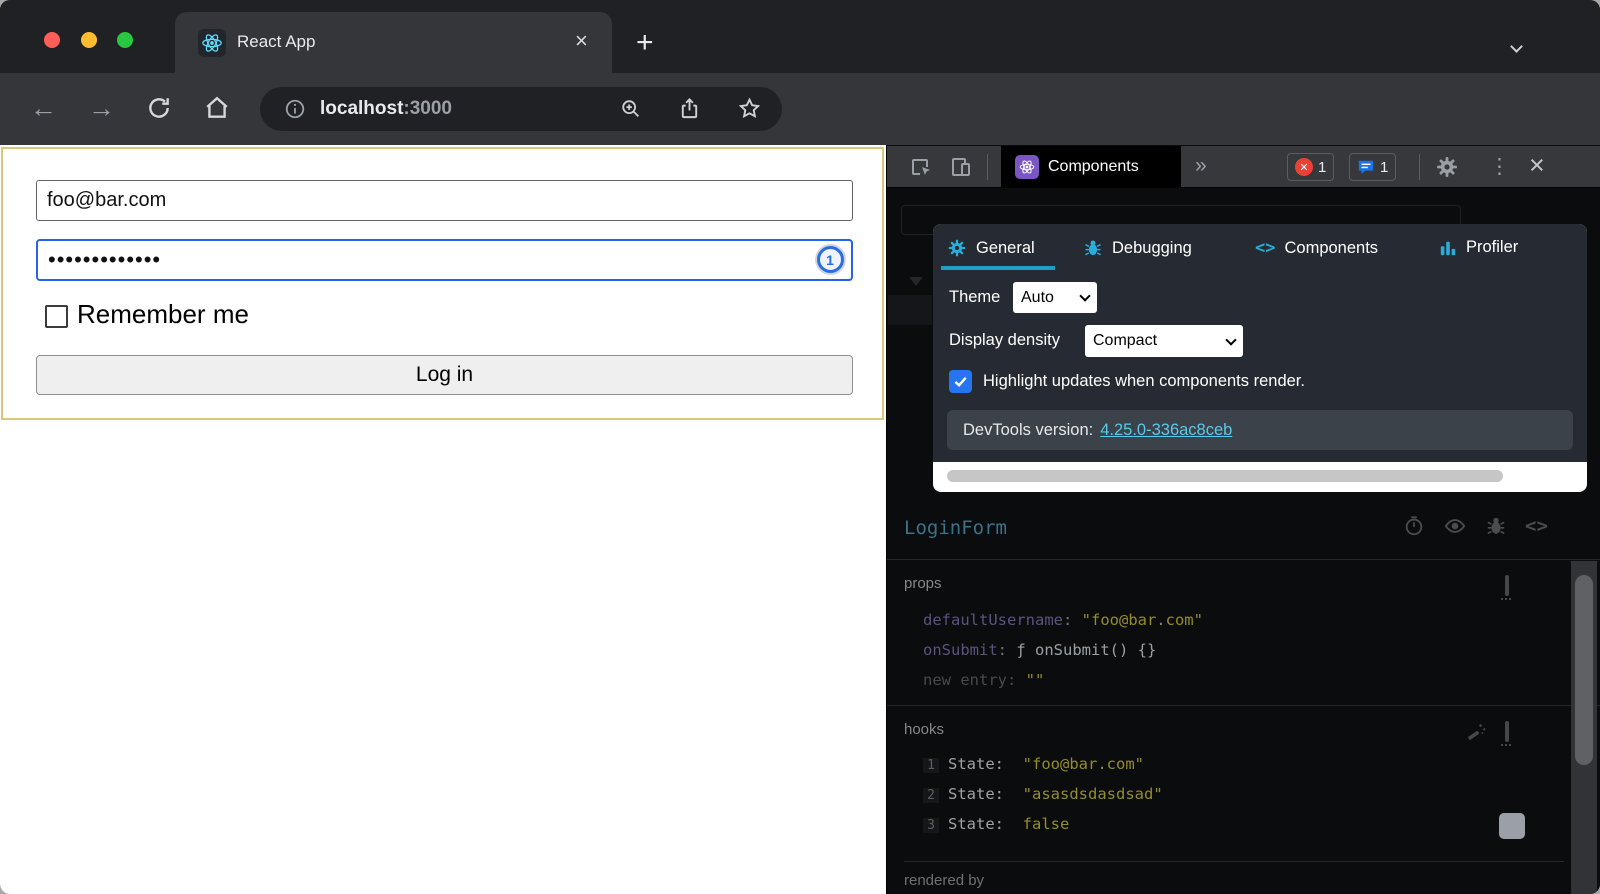  I want to click on error-badge: ✕ 1, so click(1311, 167).